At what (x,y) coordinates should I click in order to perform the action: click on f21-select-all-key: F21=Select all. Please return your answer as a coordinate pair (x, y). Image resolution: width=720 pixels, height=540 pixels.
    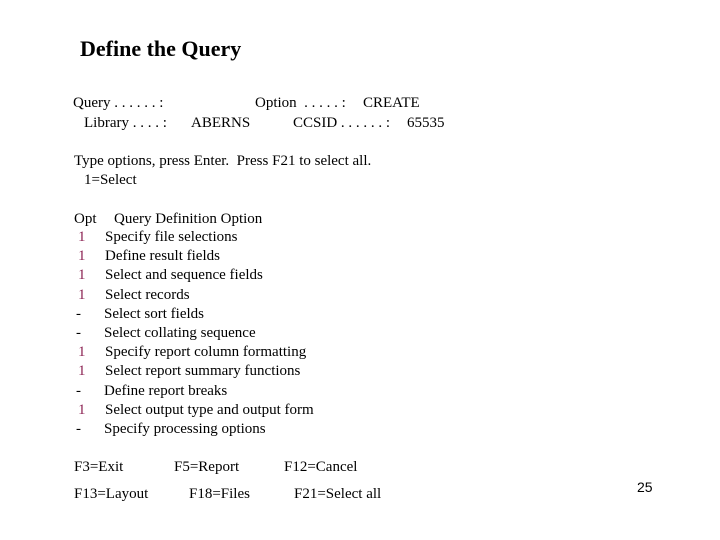
    Looking at the image, I should click on (337, 494).